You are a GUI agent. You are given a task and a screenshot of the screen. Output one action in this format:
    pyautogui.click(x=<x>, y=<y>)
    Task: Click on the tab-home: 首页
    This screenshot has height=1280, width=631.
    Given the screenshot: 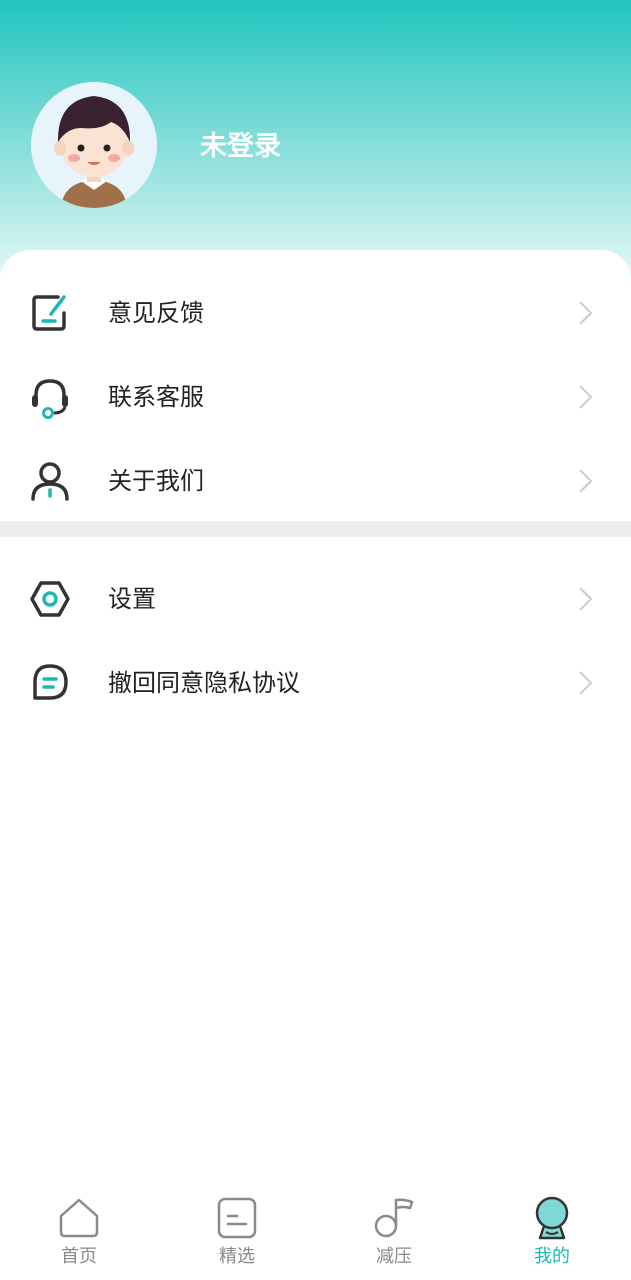 What is the action you would take?
    pyautogui.click(x=79, y=1230)
    